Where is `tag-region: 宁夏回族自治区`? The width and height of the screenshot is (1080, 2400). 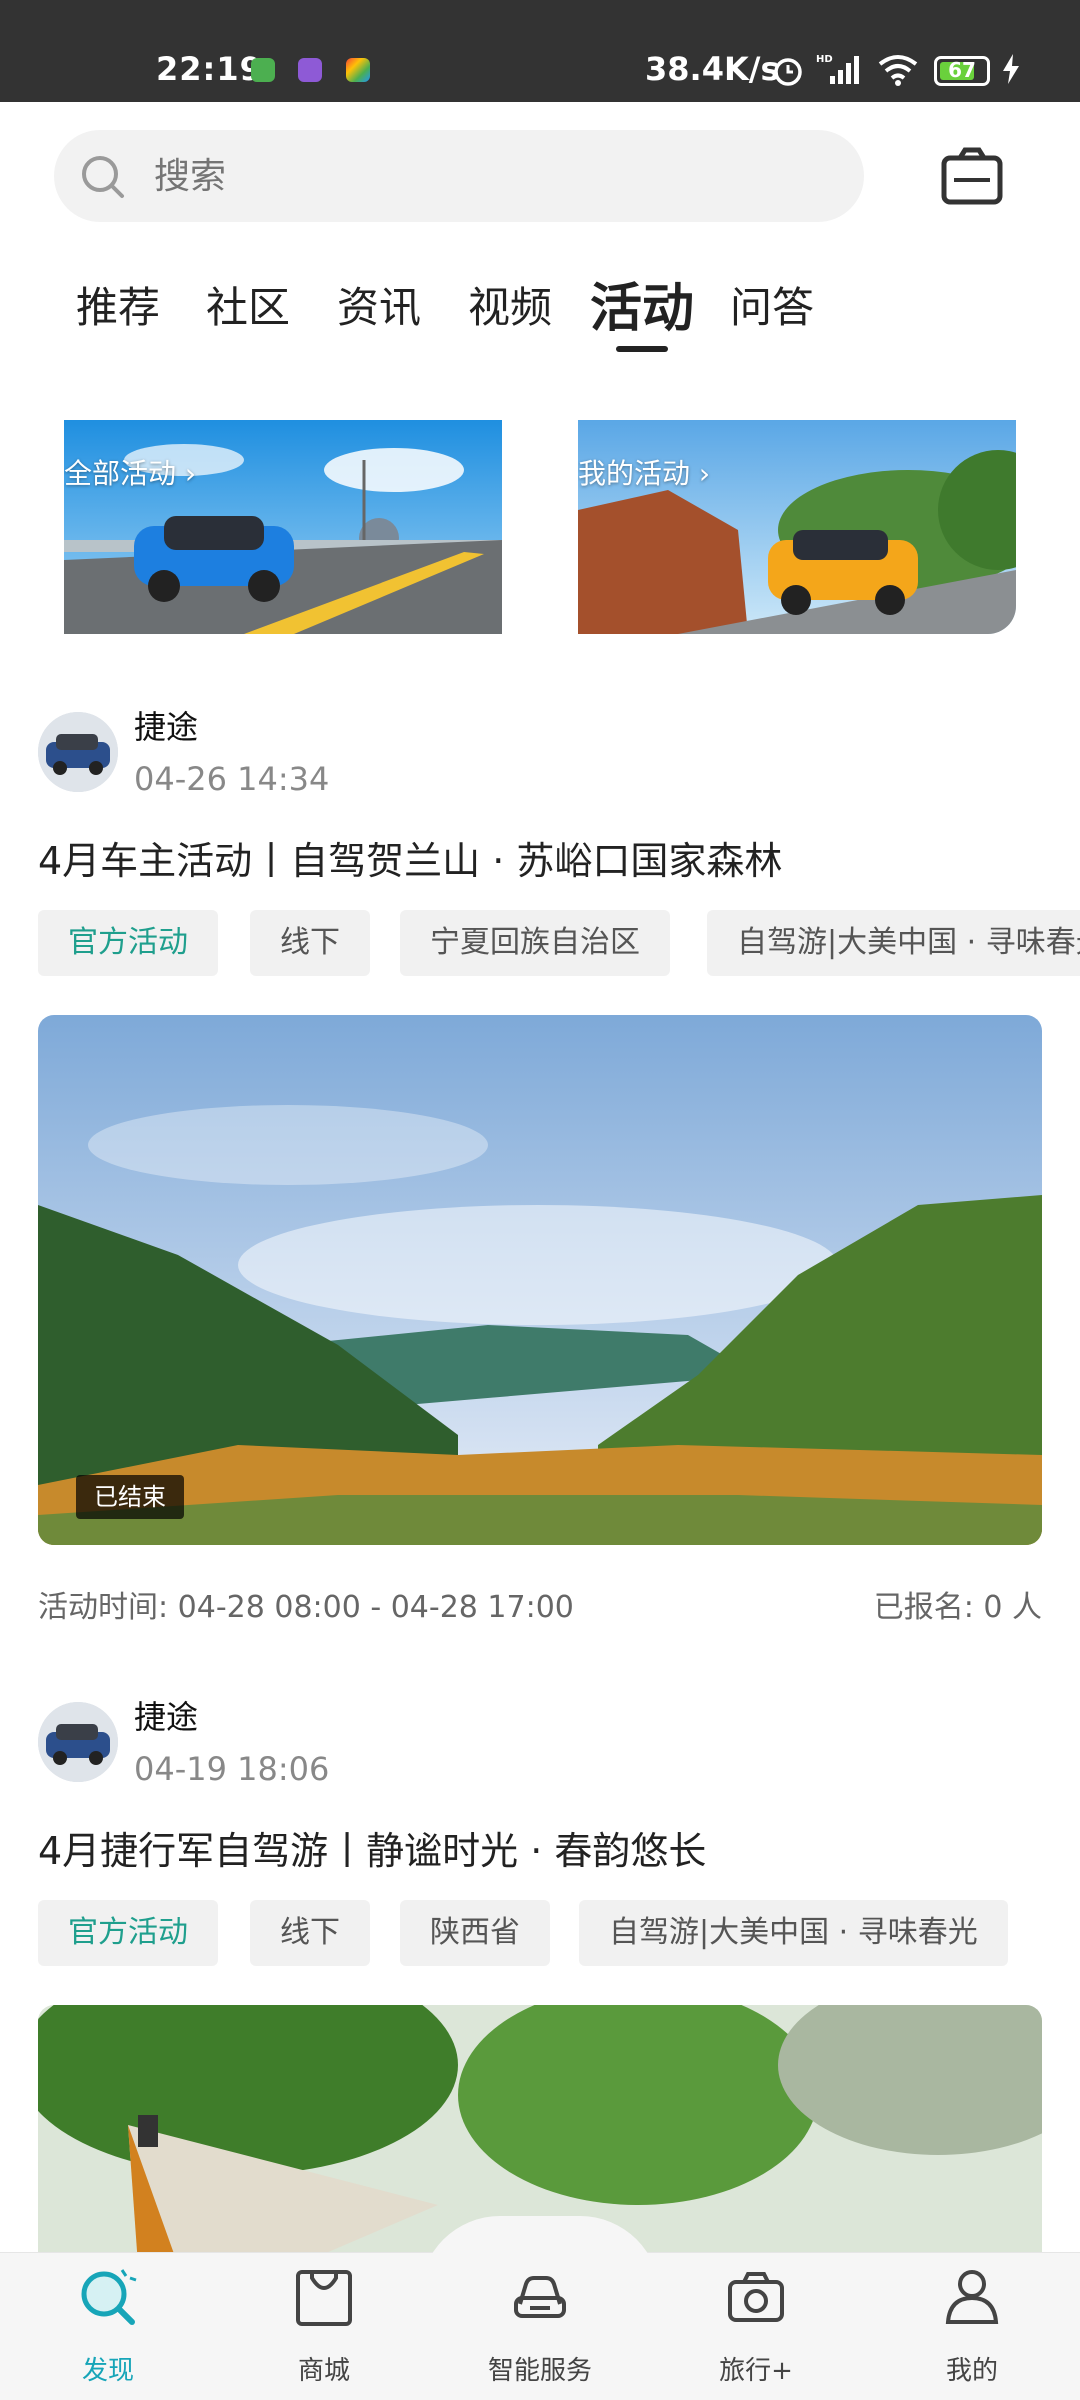
tag-region: 宁夏回族自治区 is located at coordinates (535, 943).